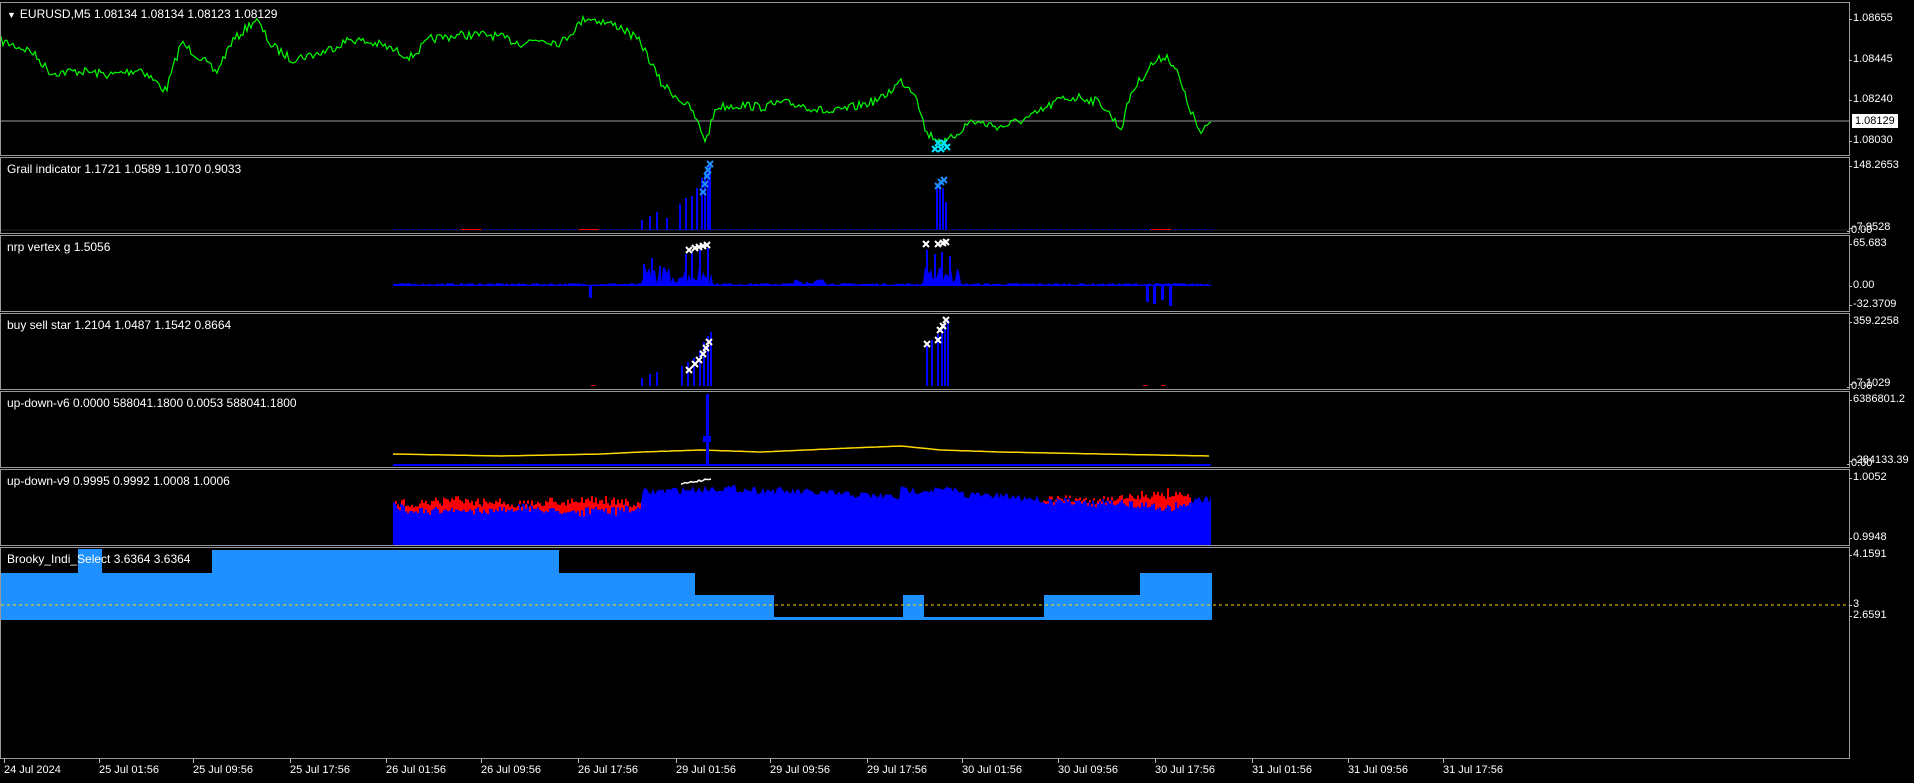 Image resolution: width=1914 pixels, height=783 pixels. What do you see at coordinates (590, 292) in the screenshot?
I see `negative-bar` at bounding box center [590, 292].